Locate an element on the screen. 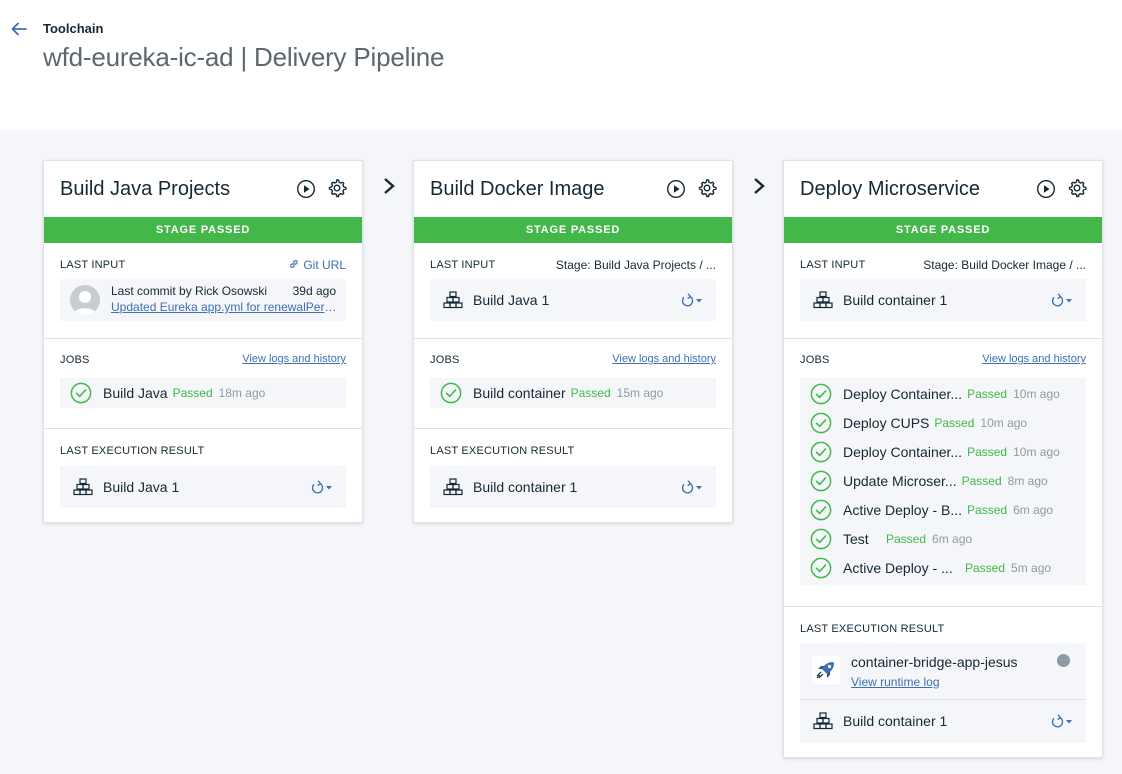 This screenshot has height=774, width=1122. input-artifact: Build Java 1 is located at coordinates (573, 300).